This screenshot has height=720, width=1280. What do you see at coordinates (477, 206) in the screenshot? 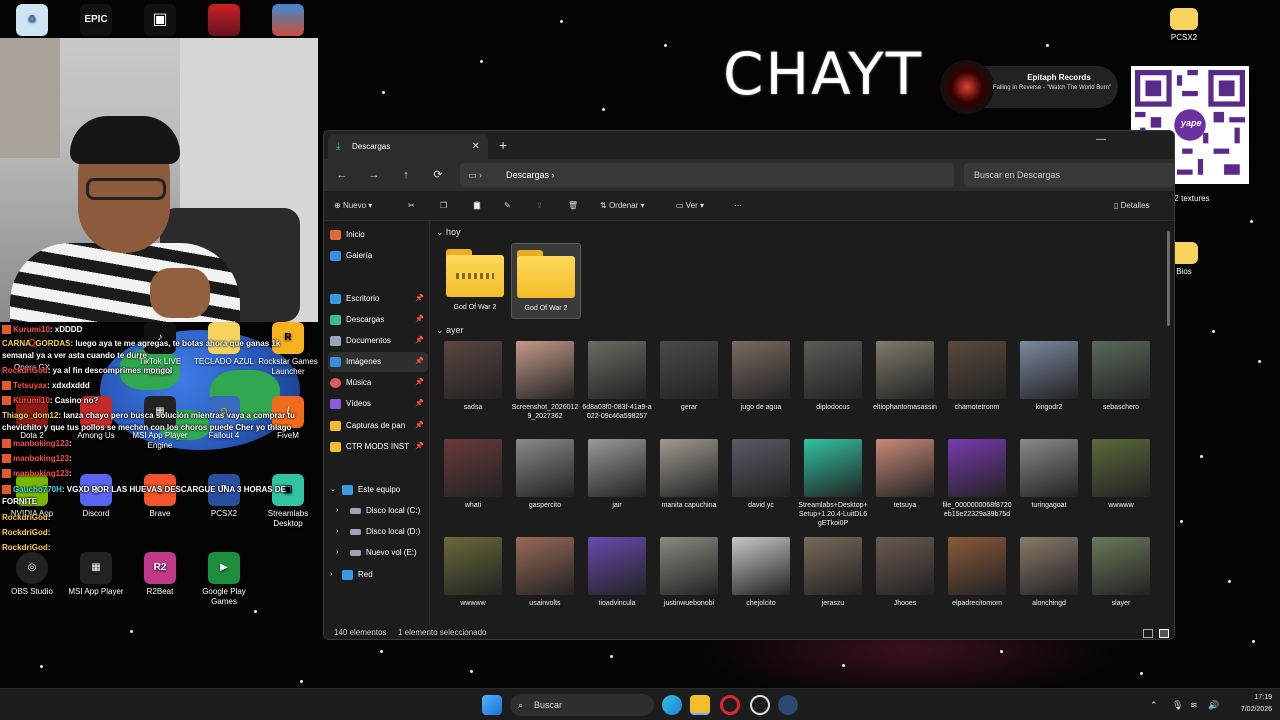
I see `paste-icon: 📋` at bounding box center [477, 206].